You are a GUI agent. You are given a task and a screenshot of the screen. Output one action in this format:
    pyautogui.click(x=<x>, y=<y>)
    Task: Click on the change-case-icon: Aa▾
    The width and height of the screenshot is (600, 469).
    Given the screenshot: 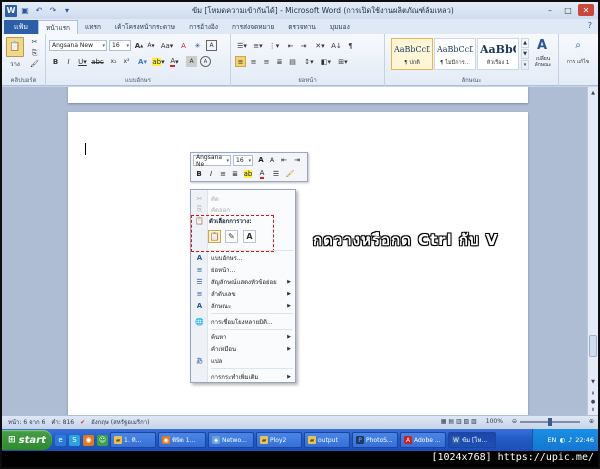 What is the action you would take?
    pyautogui.click(x=167, y=45)
    